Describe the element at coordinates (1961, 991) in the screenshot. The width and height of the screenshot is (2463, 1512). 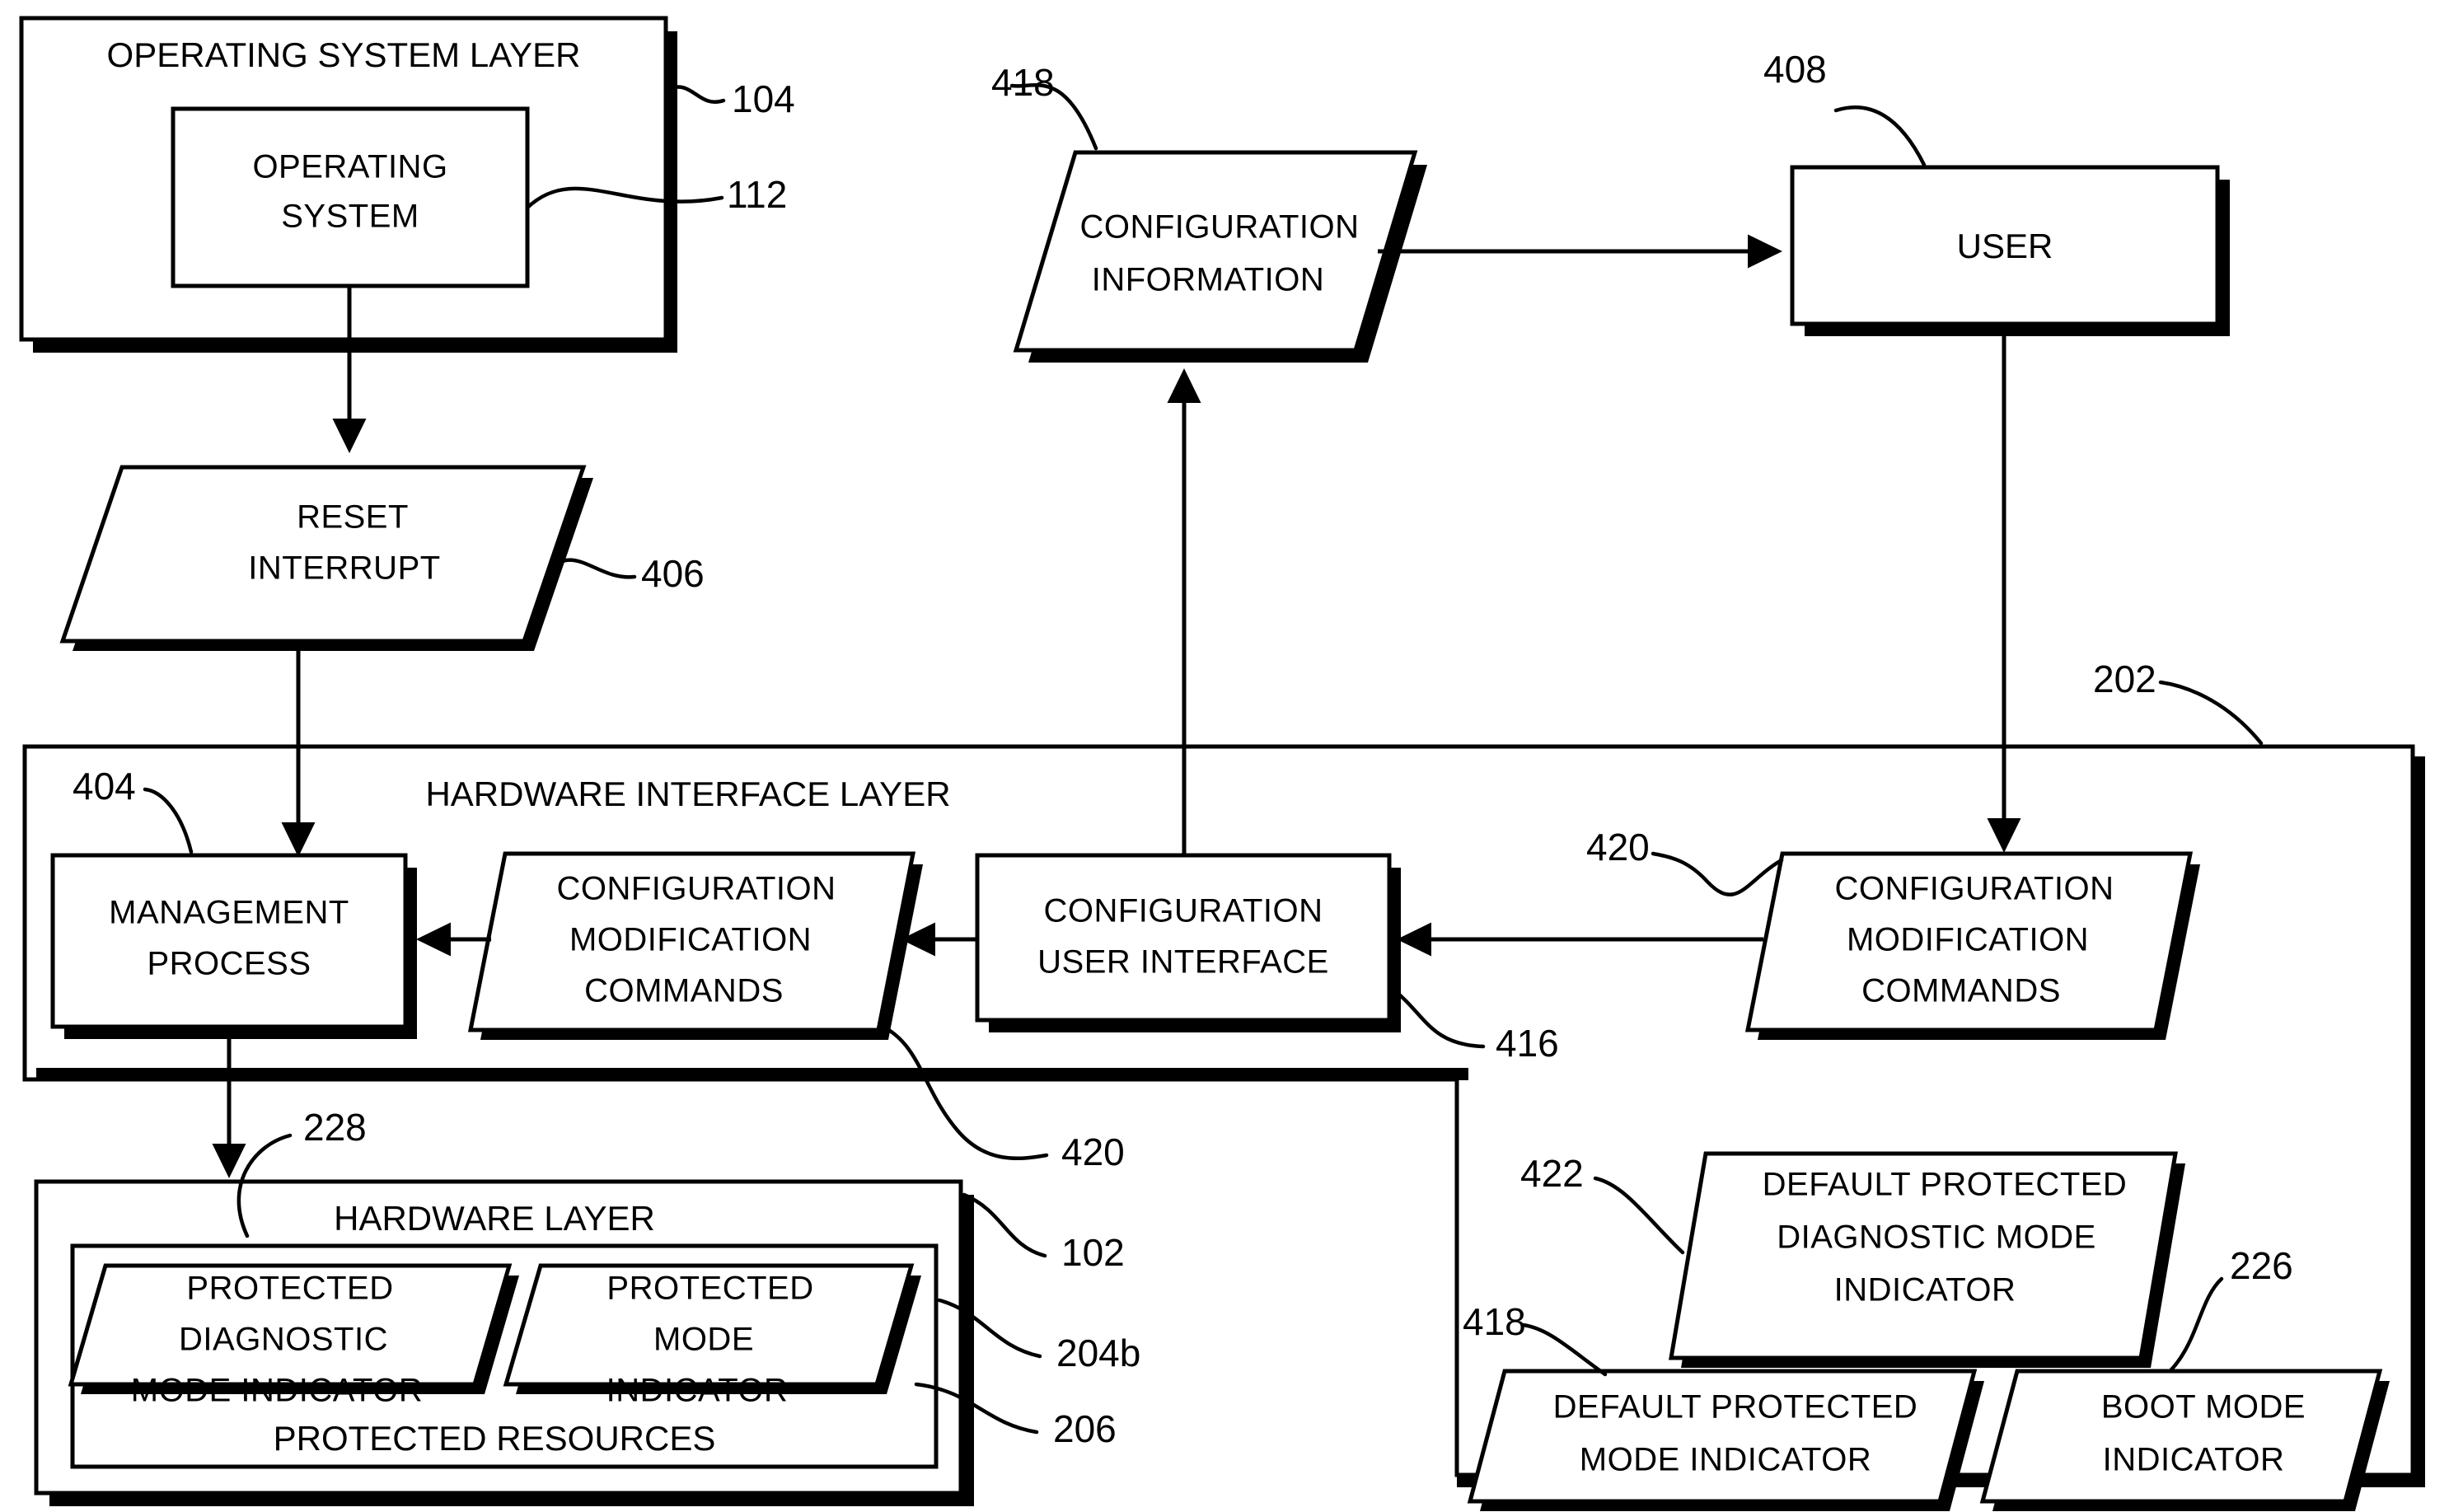
I see `confmodcmd-outer-label-line3: COMMANDS` at that location.